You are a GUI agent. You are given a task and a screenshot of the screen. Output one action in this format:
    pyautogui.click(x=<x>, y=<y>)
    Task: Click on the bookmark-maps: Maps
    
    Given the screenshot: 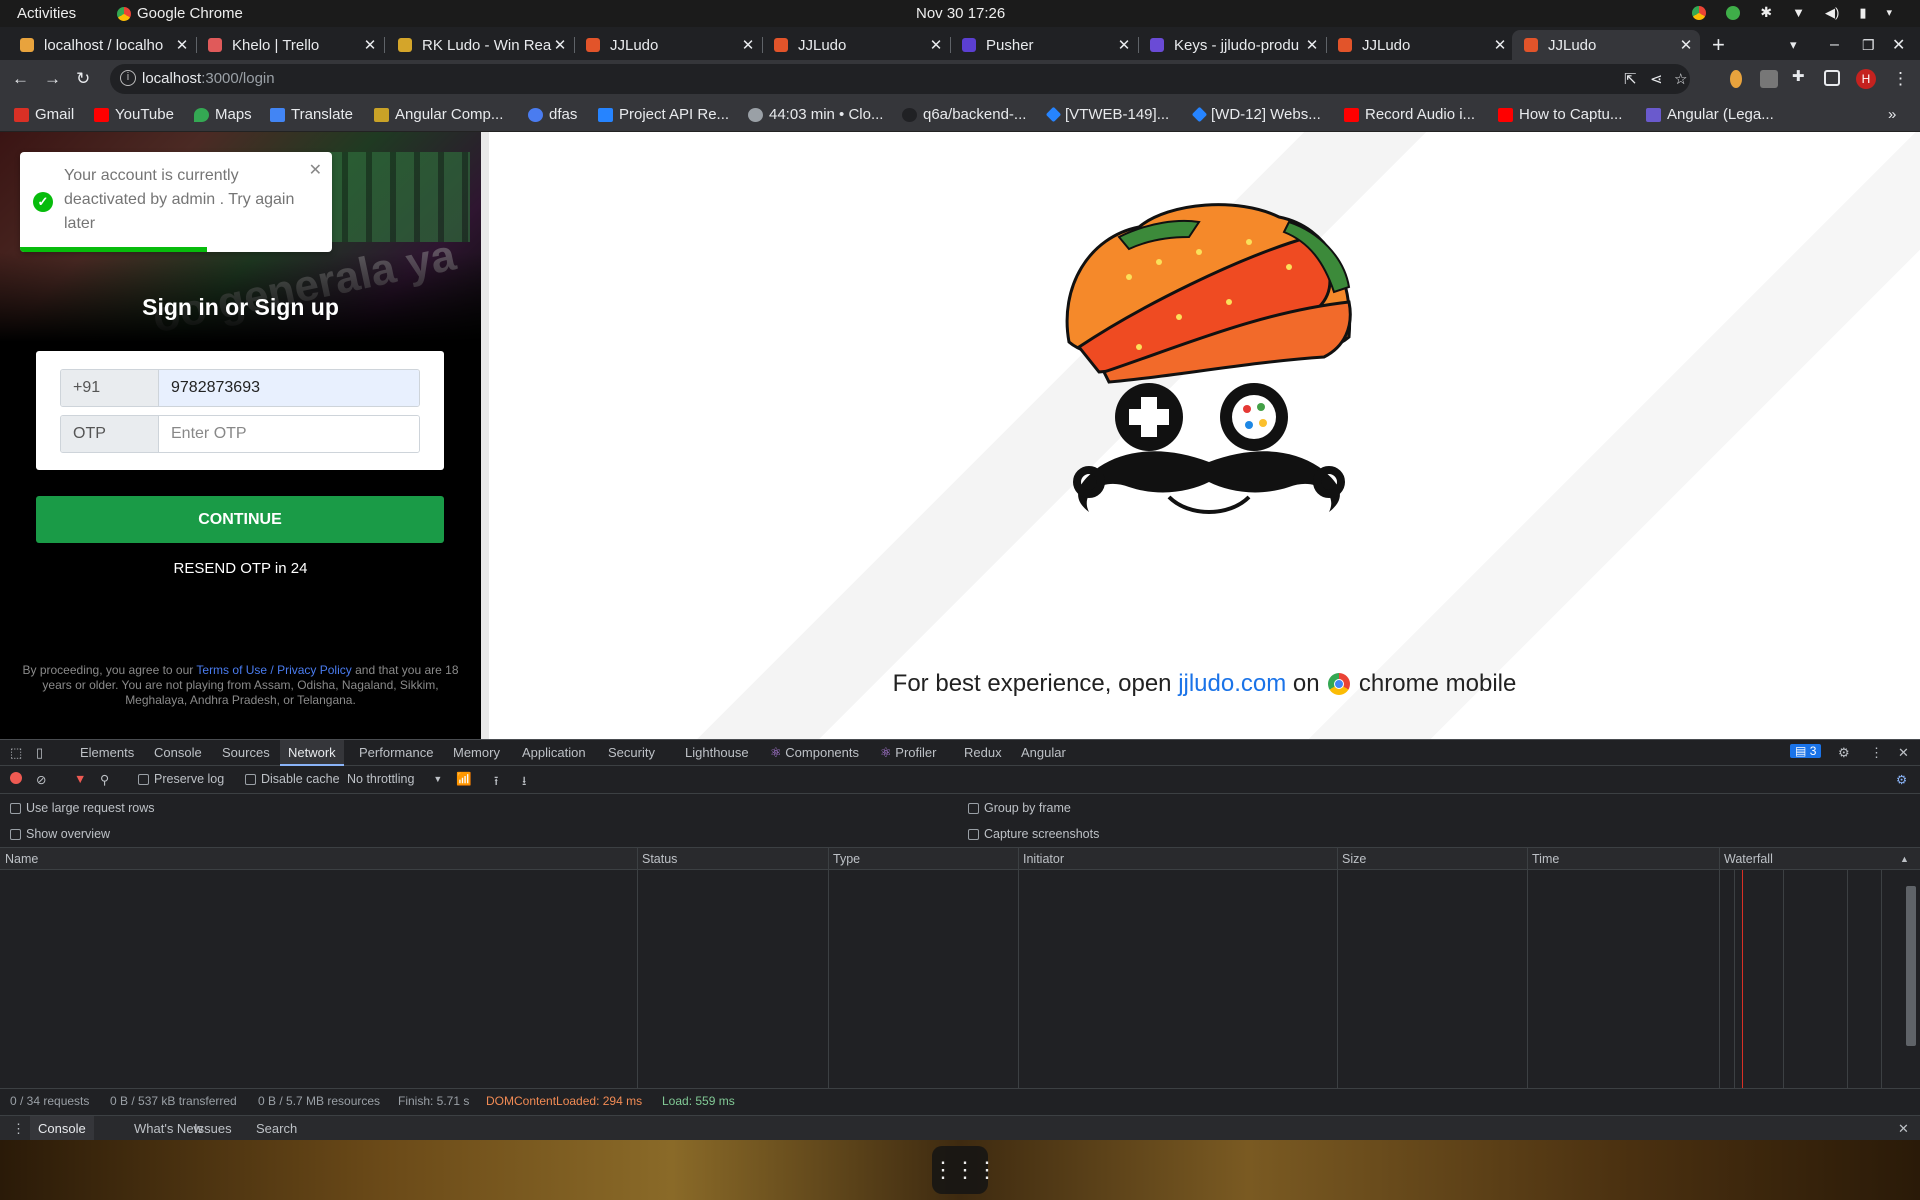 What is the action you would take?
    pyautogui.click(x=223, y=114)
    